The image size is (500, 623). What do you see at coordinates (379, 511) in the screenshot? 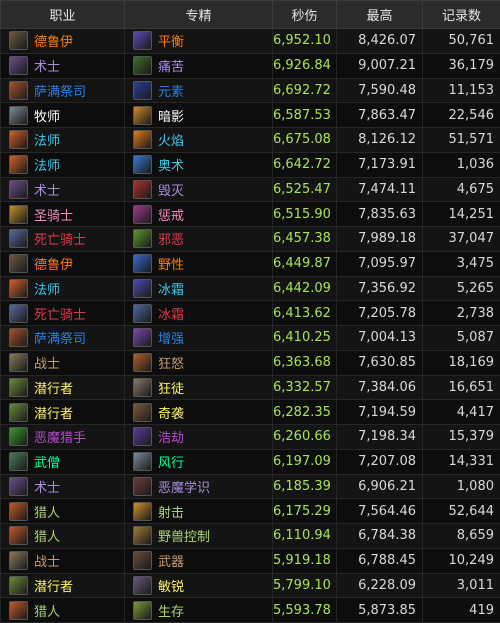
I see `max-value: 7,564.46` at bounding box center [379, 511].